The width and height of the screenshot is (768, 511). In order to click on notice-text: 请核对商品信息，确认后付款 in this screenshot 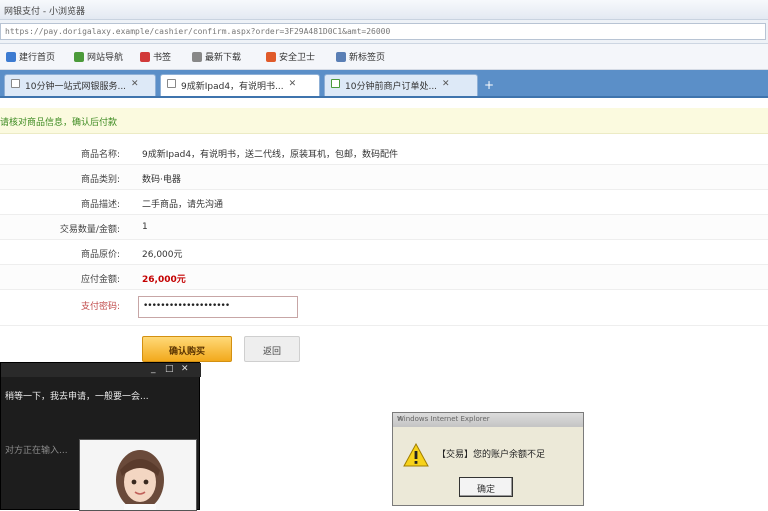, I will do `click(59, 123)`.